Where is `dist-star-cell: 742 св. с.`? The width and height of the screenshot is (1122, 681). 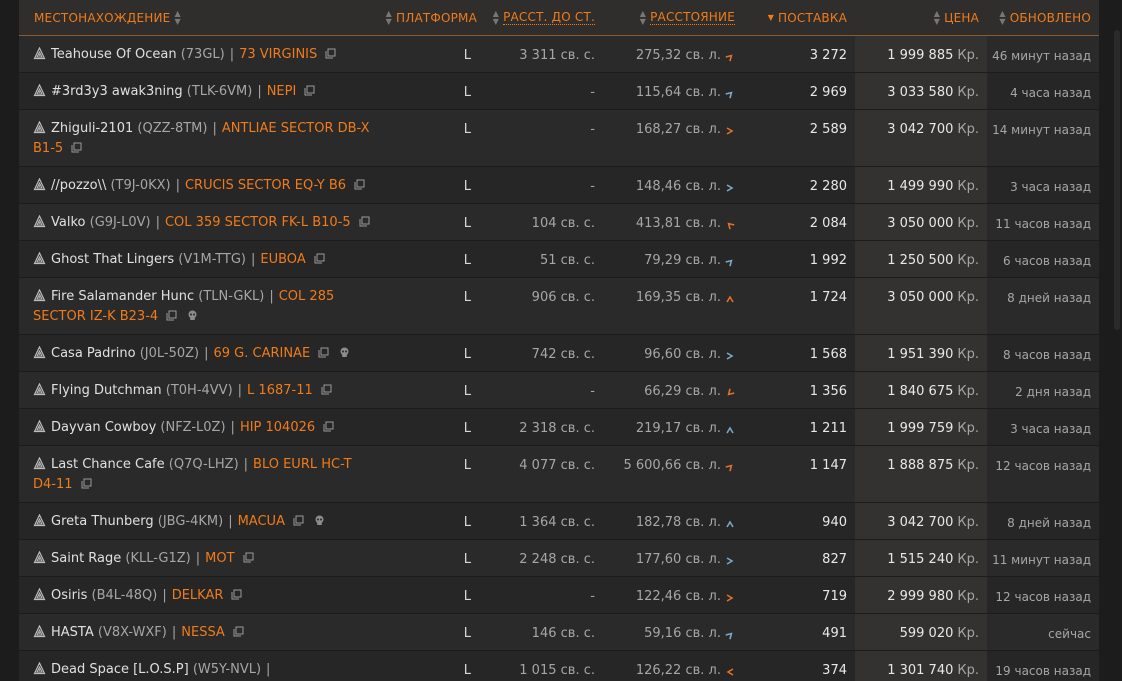 dist-star-cell: 742 св. с. is located at coordinates (544, 353).